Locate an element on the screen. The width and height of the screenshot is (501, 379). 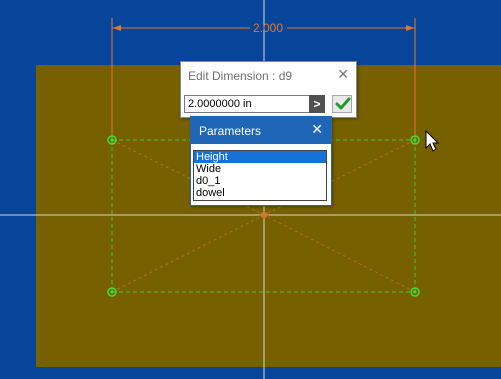
list-item: Wide is located at coordinates (260, 169).